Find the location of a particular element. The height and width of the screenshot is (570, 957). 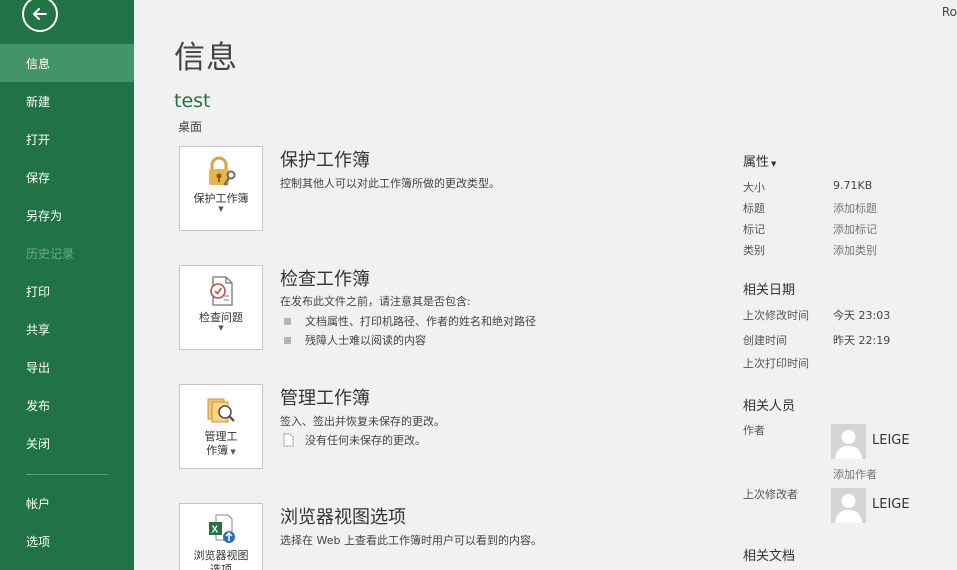

inspect-bullet: 残障人士难以阅读的内容 is located at coordinates (355, 340).